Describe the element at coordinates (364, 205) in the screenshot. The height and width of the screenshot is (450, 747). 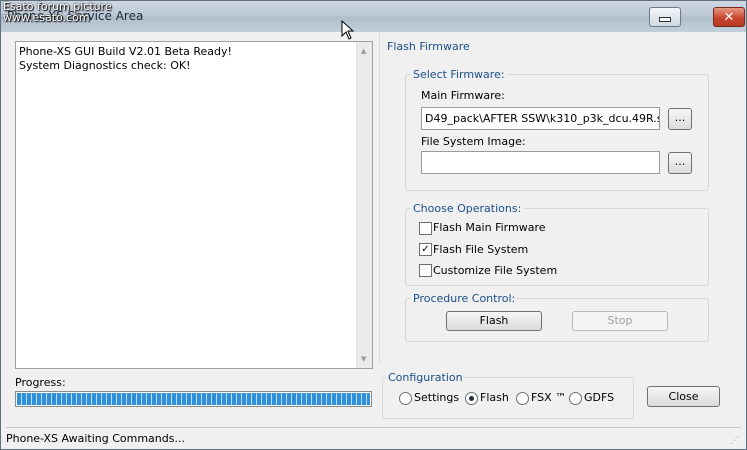
I see `log-scrollbar: ▲ ▼` at that location.